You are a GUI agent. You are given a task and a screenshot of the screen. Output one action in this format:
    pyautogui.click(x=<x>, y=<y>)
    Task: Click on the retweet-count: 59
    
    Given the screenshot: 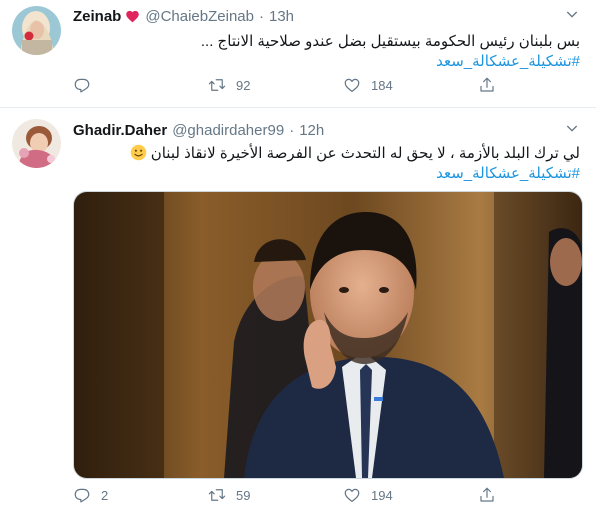 What is the action you would take?
    pyautogui.click(x=243, y=495)
    